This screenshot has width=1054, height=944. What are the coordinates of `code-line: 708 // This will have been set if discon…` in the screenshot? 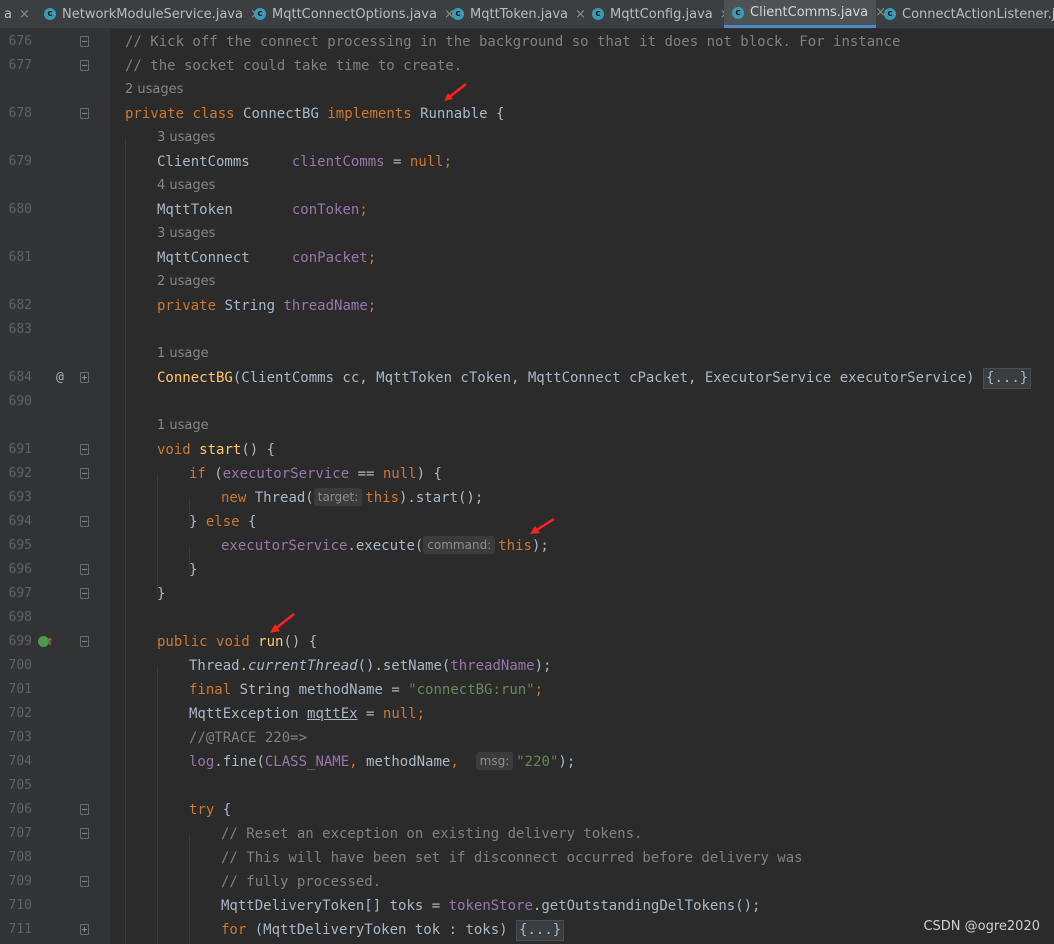 It's located at (527, 858).